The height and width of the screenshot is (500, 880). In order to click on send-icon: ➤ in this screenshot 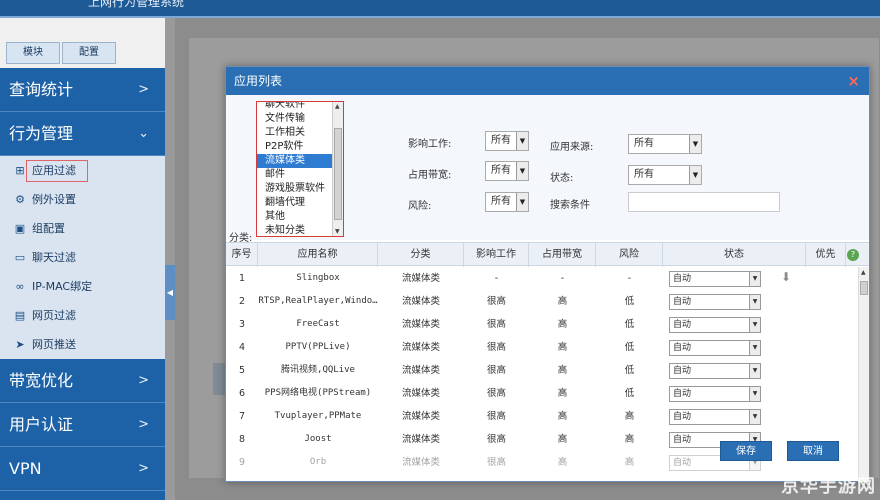, I will do `click(20, 344)`.